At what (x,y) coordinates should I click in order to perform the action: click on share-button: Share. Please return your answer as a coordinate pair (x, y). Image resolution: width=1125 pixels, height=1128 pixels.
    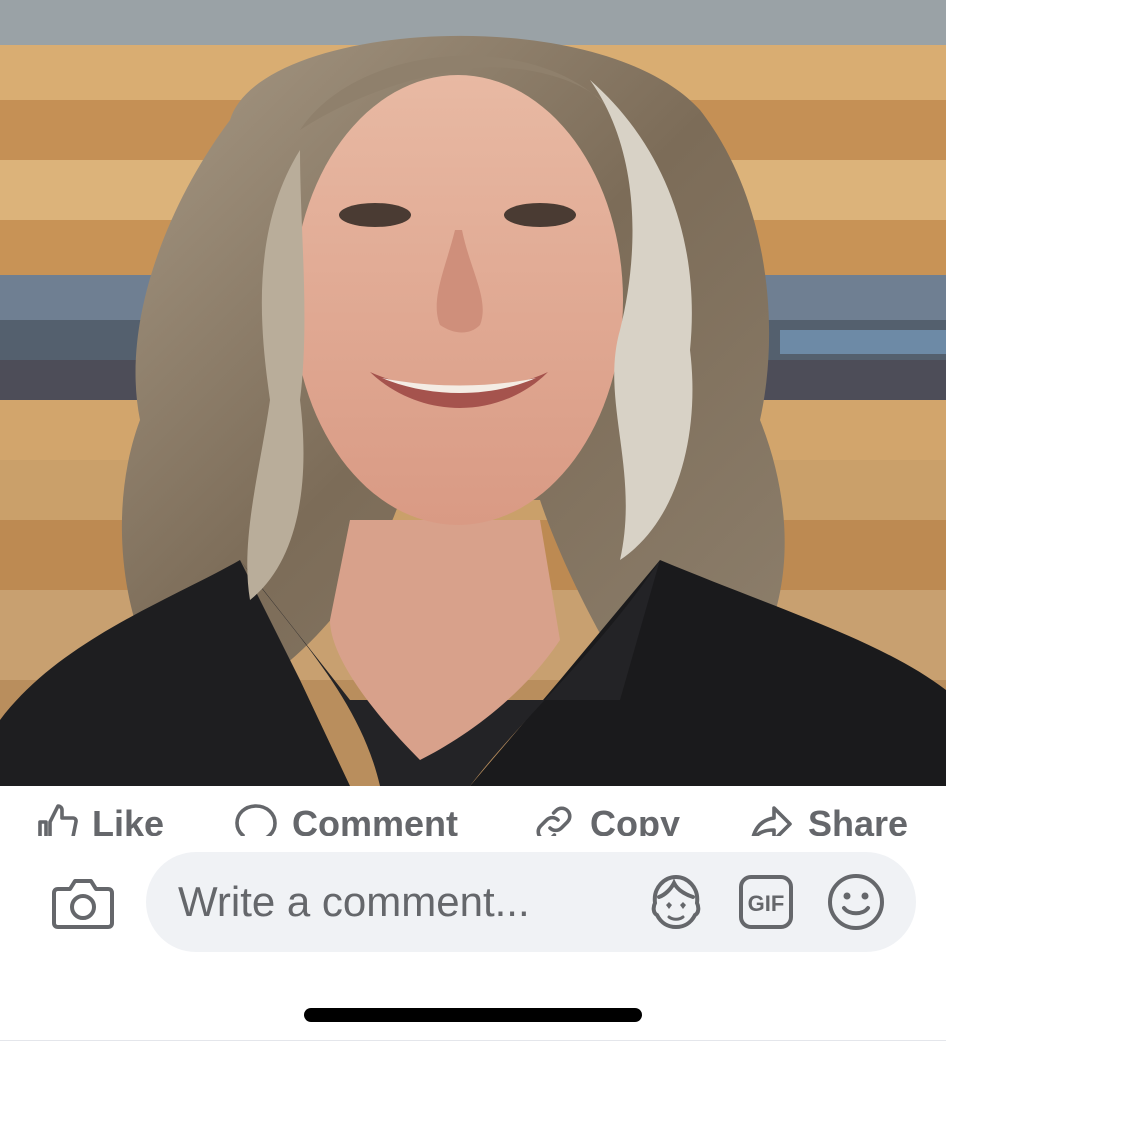
    Looking at the image, I should click on (828, 818).